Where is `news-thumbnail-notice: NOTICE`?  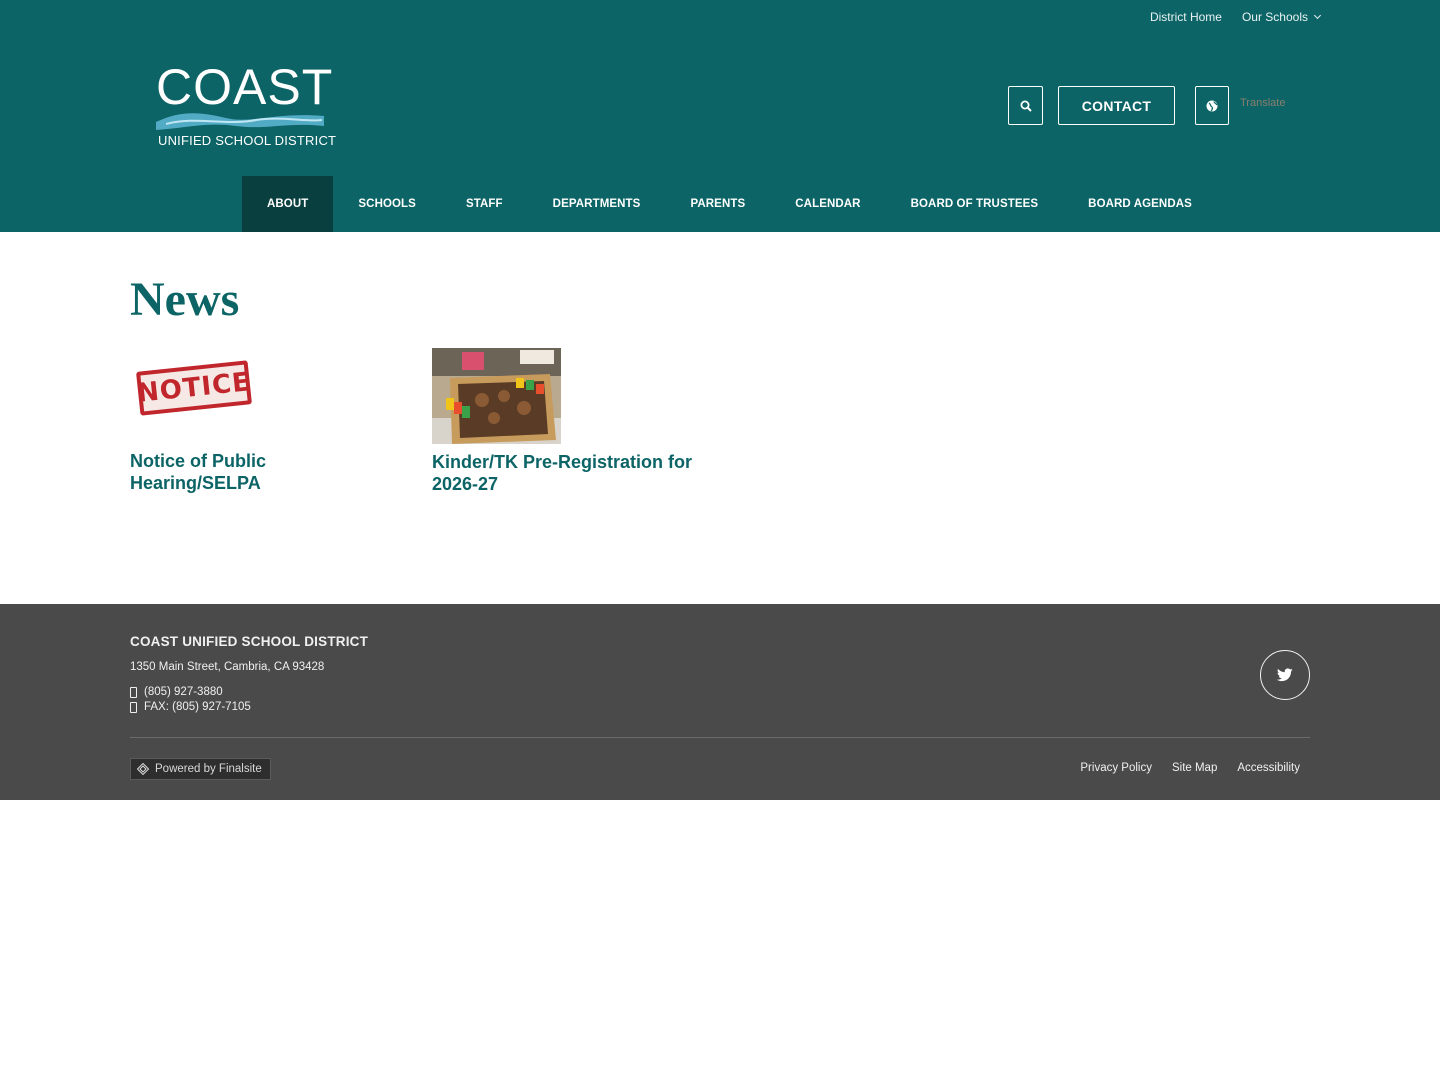
news-thumbnail-notice: NOTICE is located at coordinates (195, 388).